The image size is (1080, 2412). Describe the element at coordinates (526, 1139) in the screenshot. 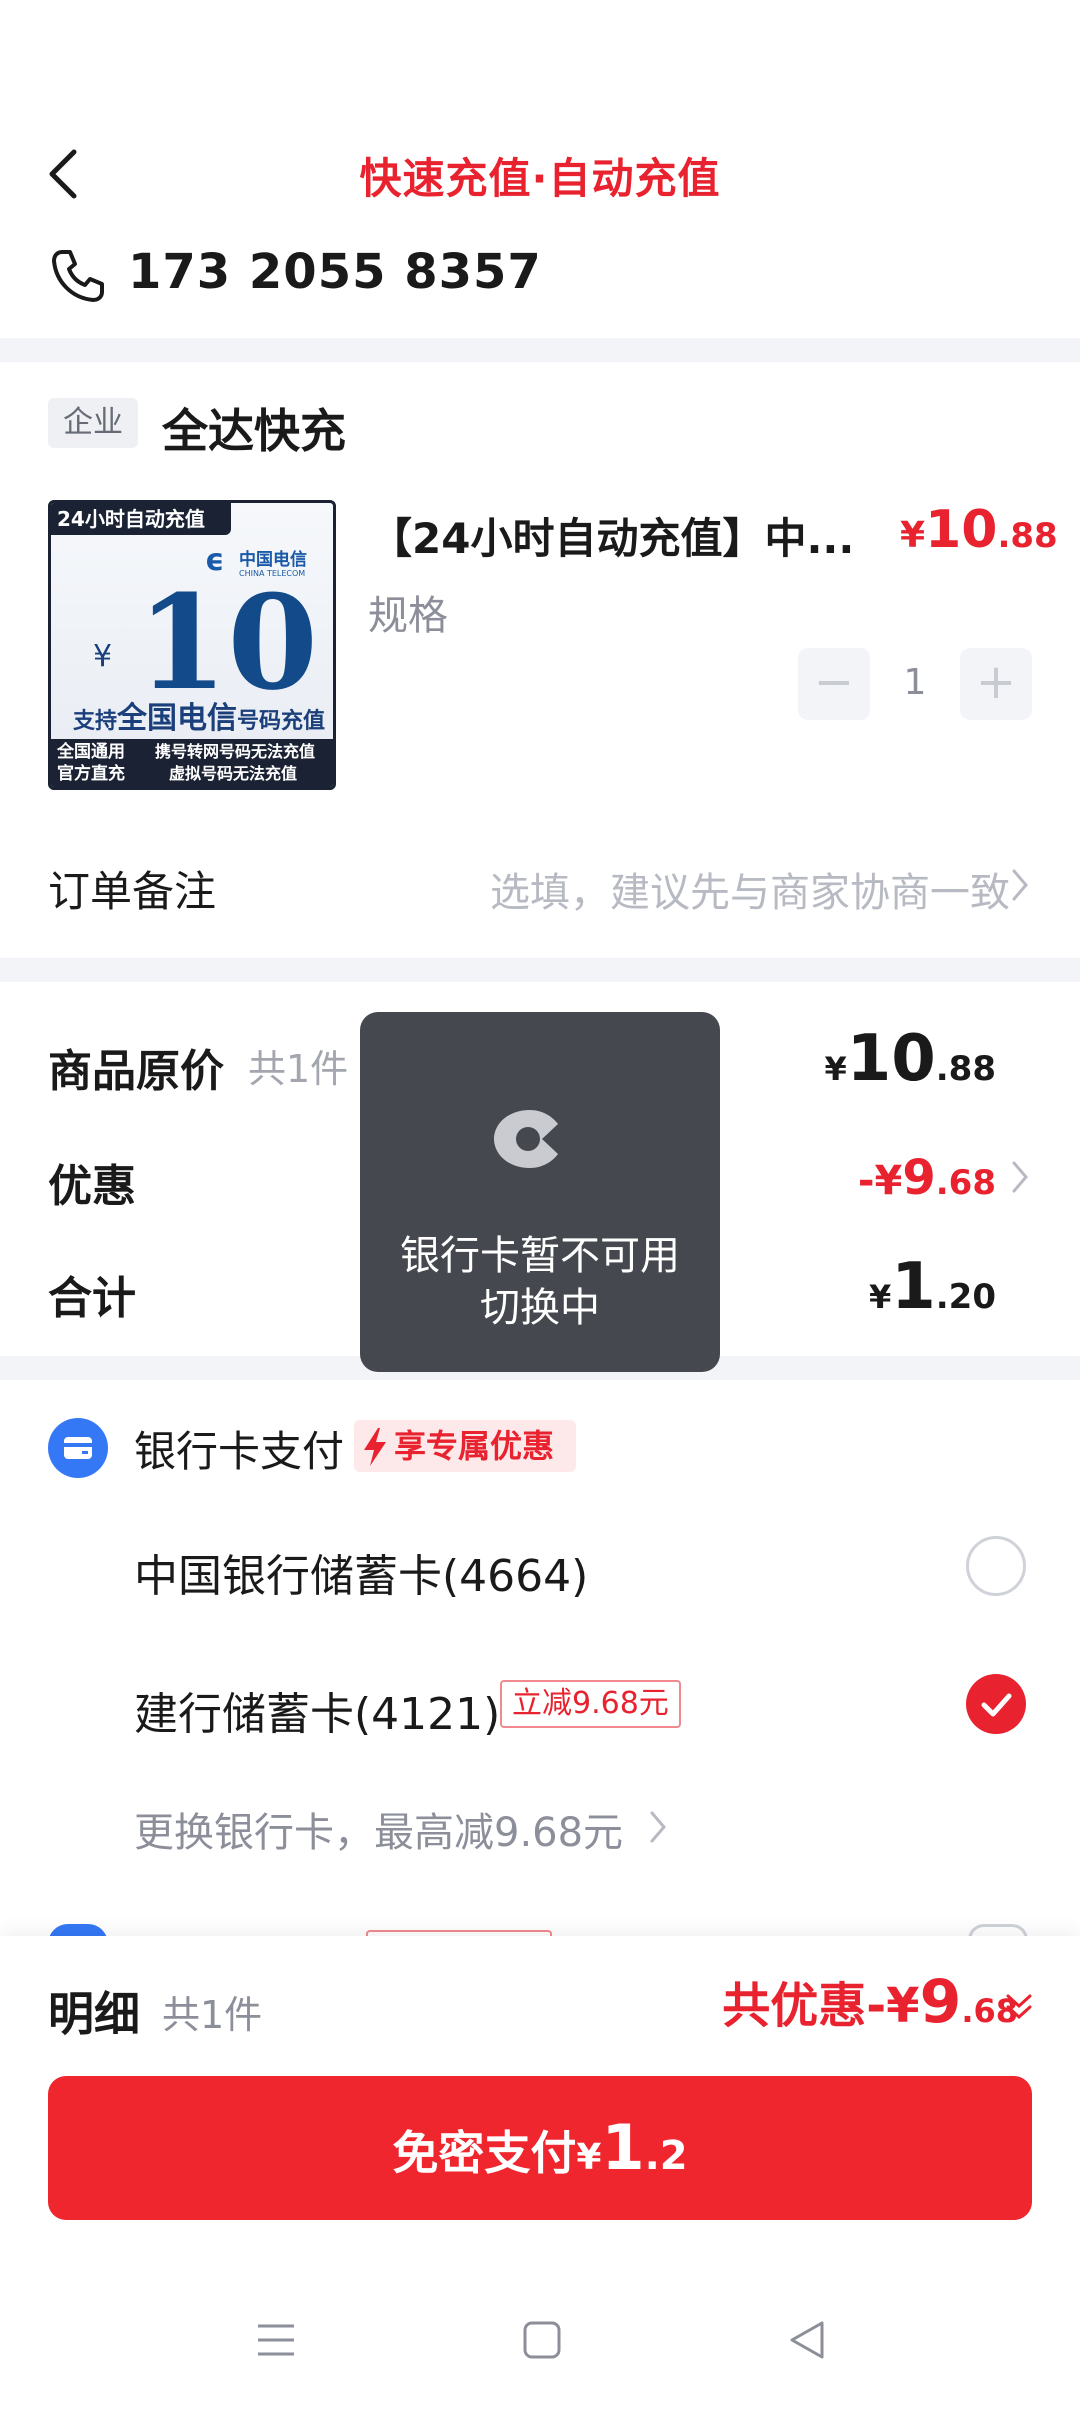

I see `loading-icon` at that location.